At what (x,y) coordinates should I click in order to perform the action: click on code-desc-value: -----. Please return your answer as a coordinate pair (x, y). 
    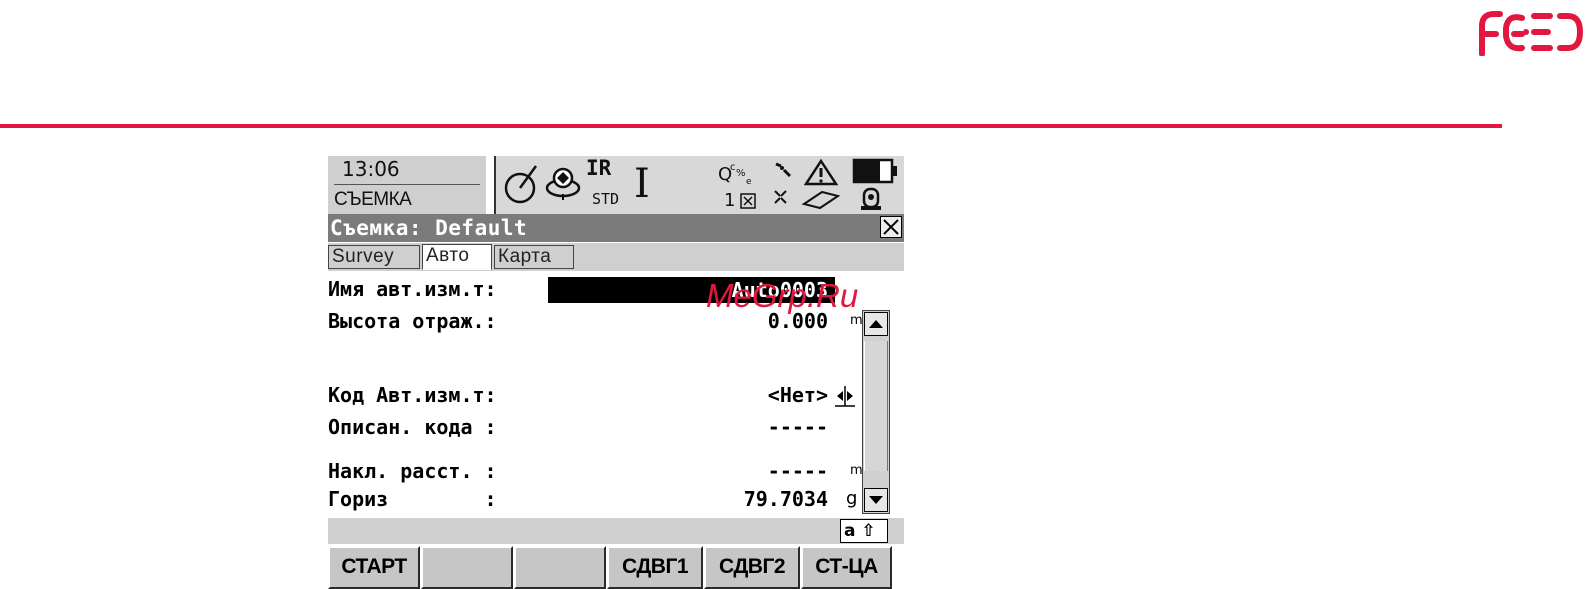
    Looking at the image, I should click on (797, 427).